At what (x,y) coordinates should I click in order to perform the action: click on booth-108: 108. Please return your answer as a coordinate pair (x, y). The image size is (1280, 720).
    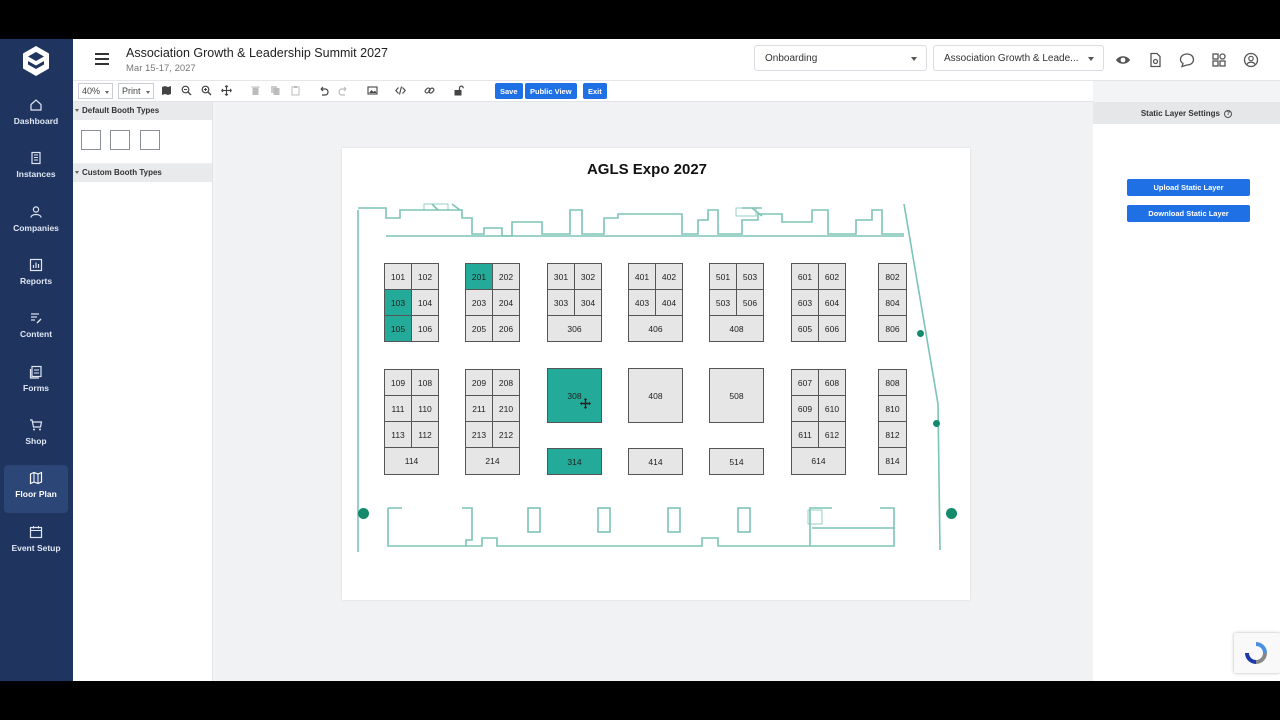
    Looking at the image, I should click on (425, 382).